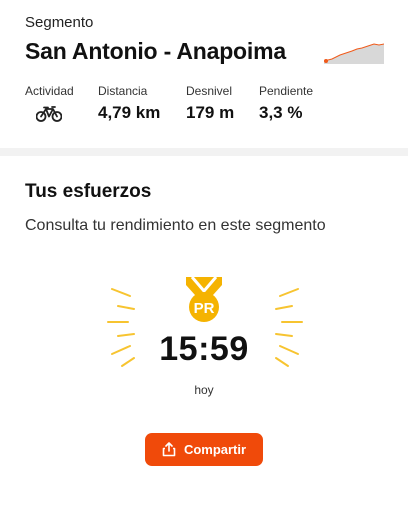 The image size is (408, 512). I want to click on elevation-profile-thumbnail, so click(354, 52).